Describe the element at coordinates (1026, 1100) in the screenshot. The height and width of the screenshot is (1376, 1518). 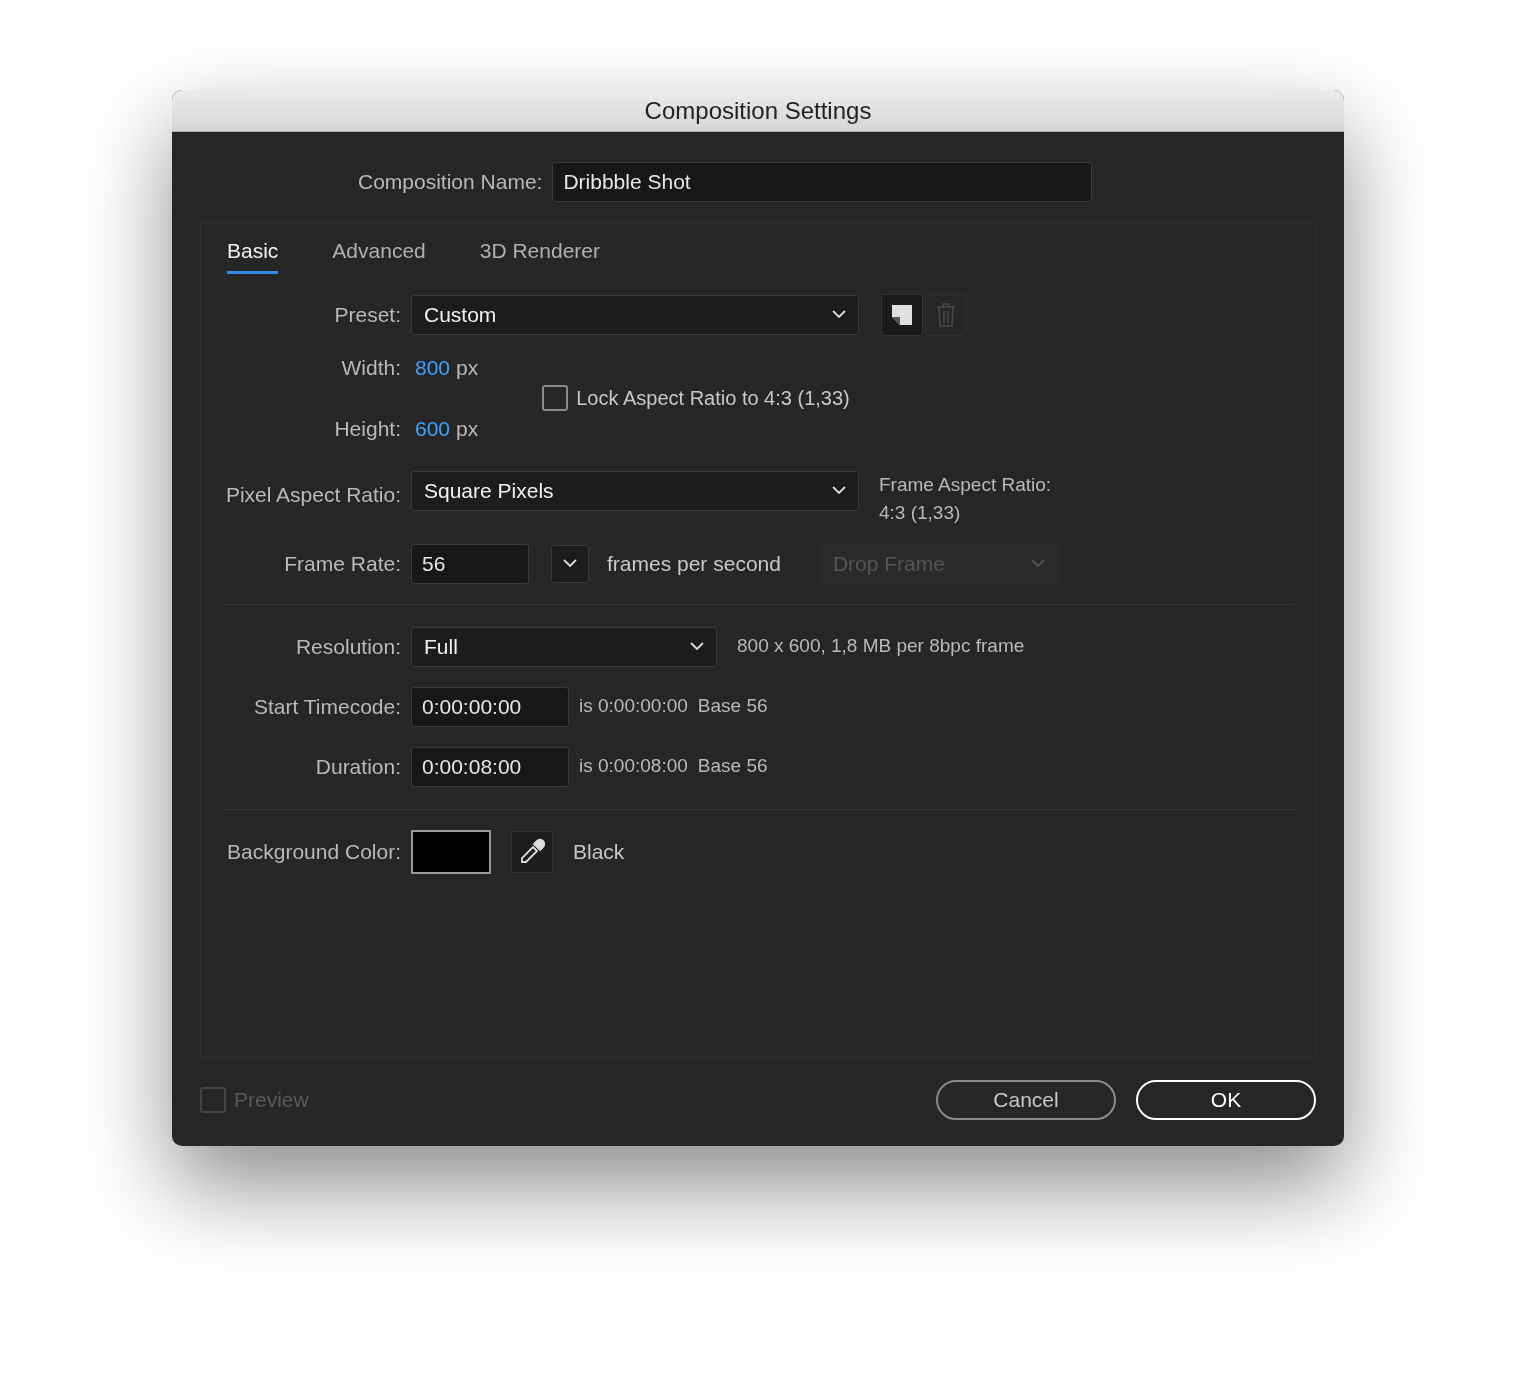
I see `cancel-button: Cancel` at that location.